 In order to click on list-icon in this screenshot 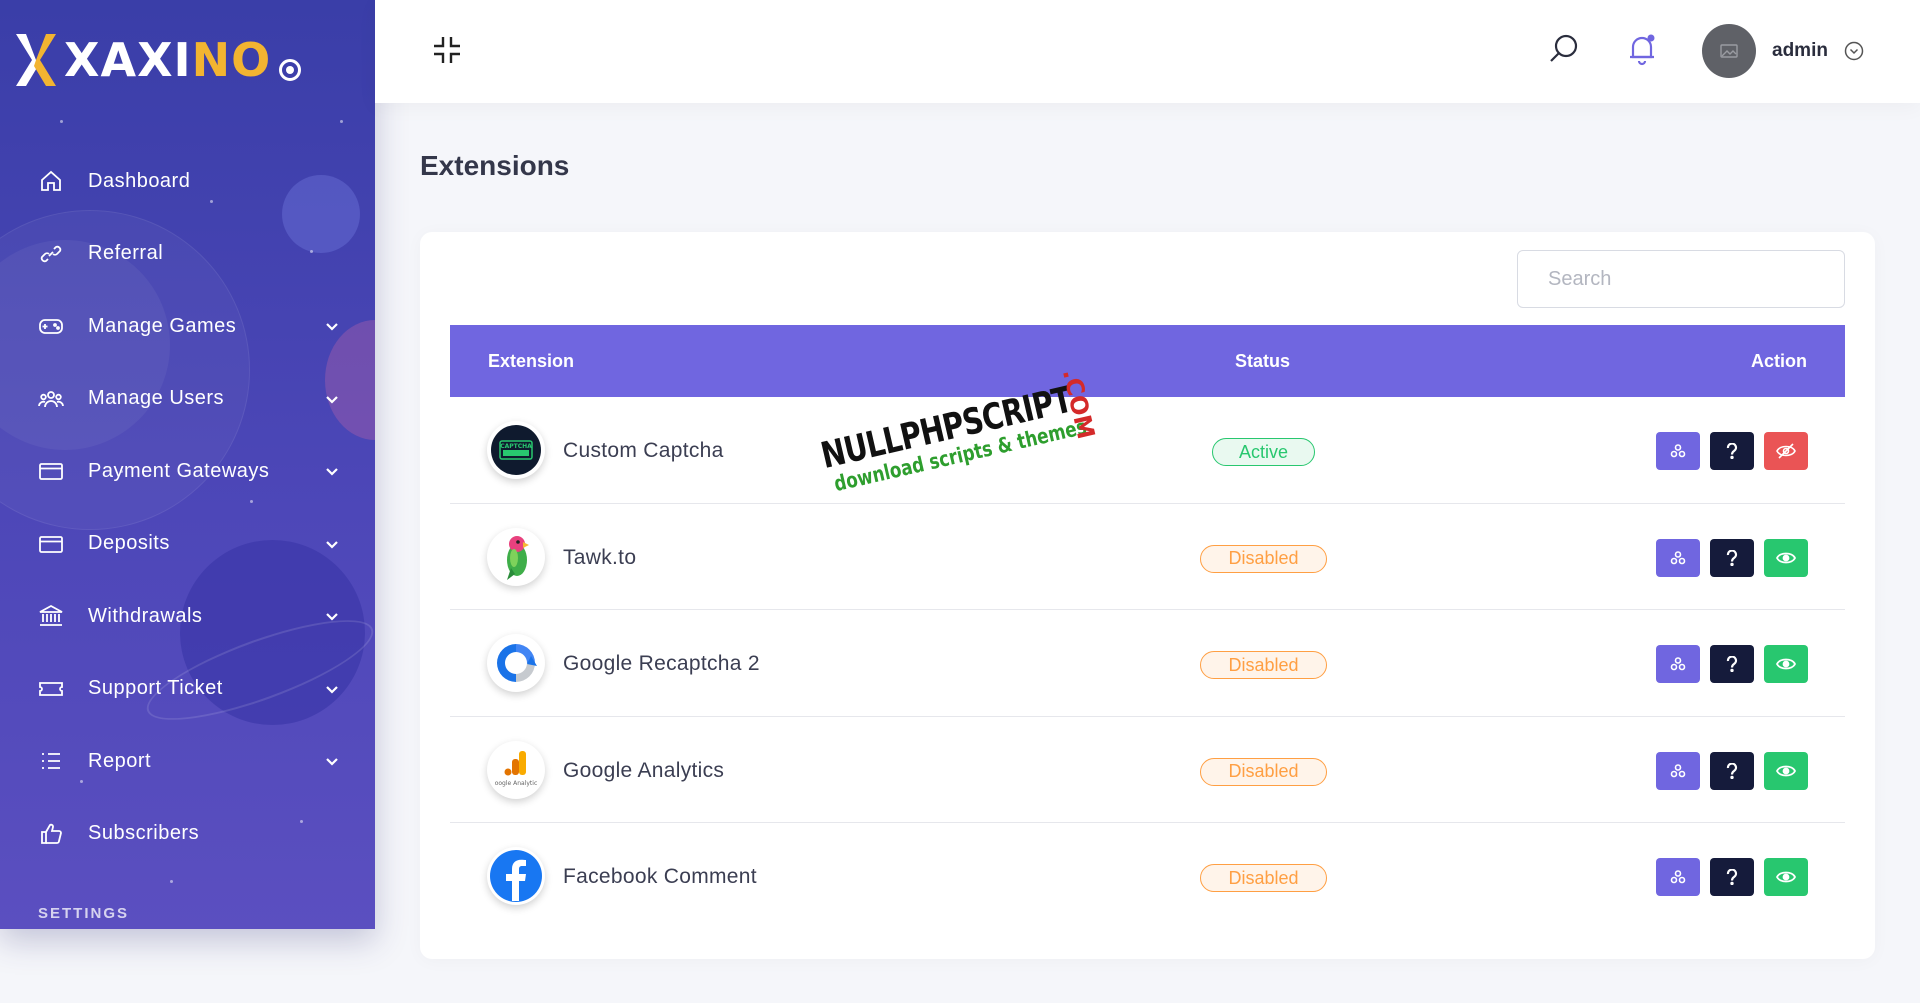, I will do `click(51, 761)`.